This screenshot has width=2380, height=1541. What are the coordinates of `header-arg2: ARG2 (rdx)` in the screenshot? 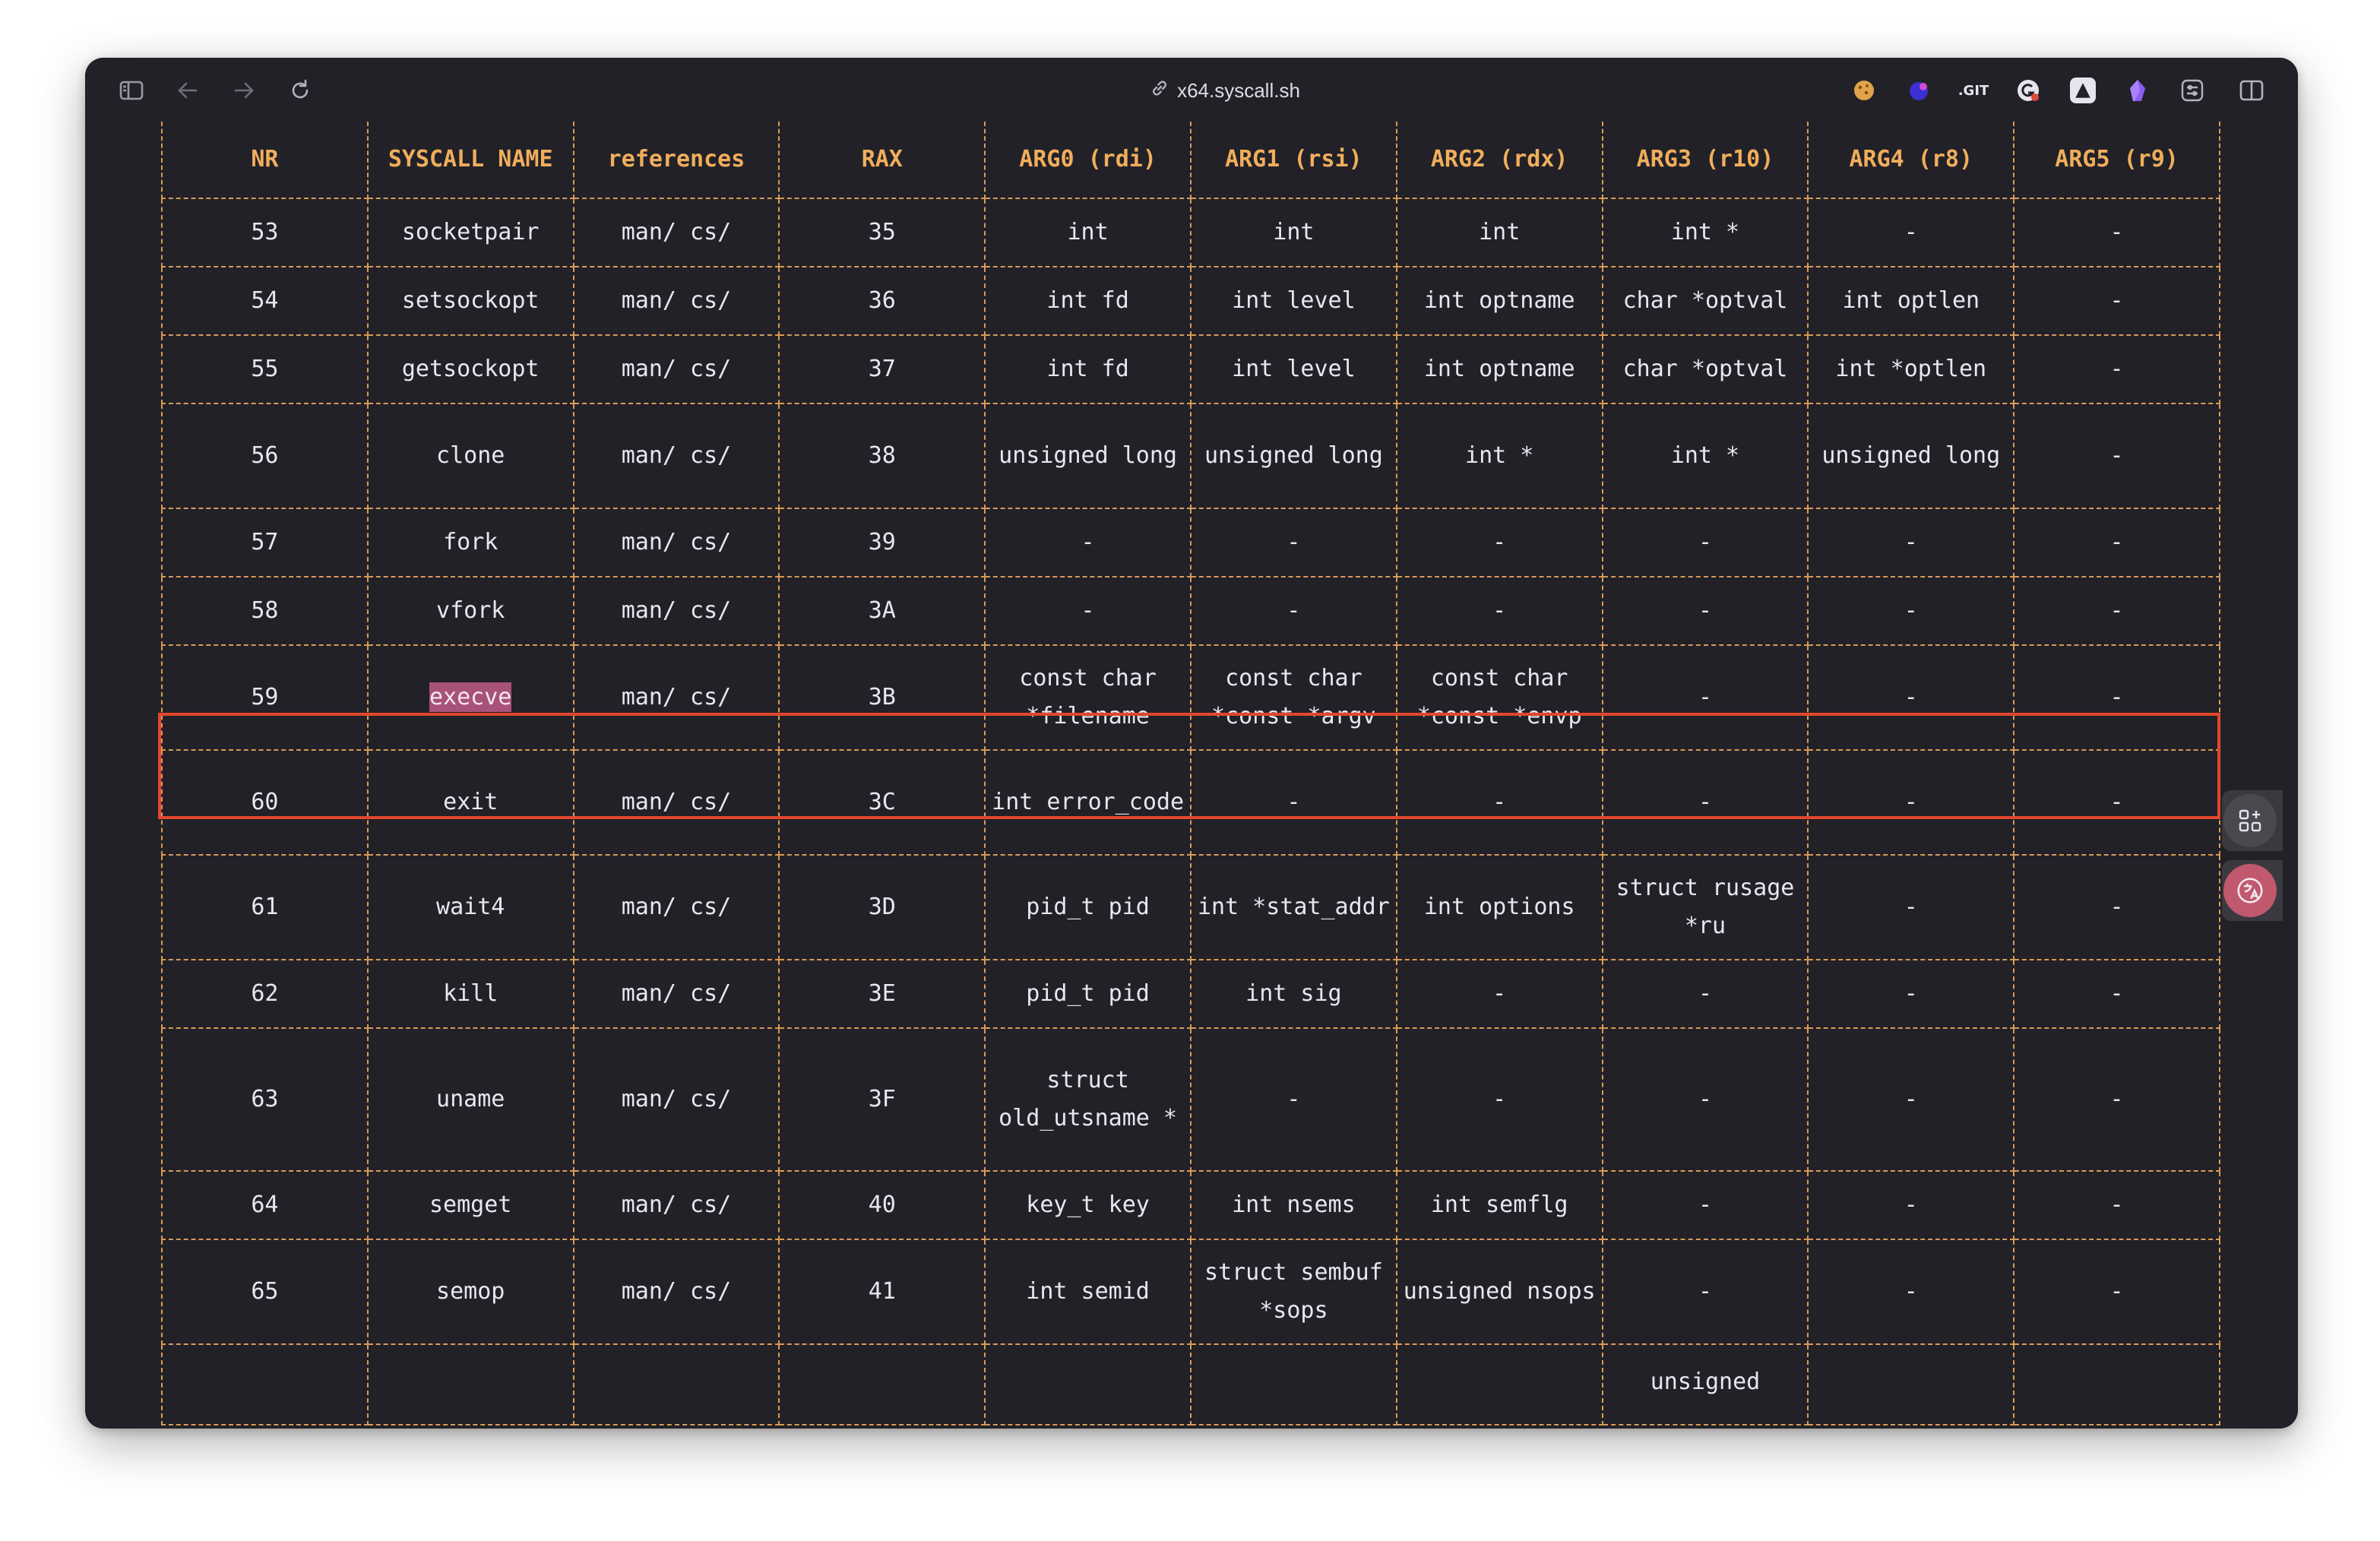 It's located at (1499, 161).